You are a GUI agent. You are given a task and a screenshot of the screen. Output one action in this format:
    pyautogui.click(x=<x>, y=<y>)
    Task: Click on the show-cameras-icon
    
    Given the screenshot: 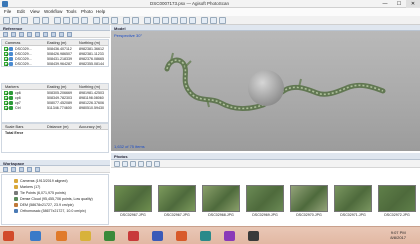 What is the action you would take?
    pyautogui.click(x=204, y=20)
    